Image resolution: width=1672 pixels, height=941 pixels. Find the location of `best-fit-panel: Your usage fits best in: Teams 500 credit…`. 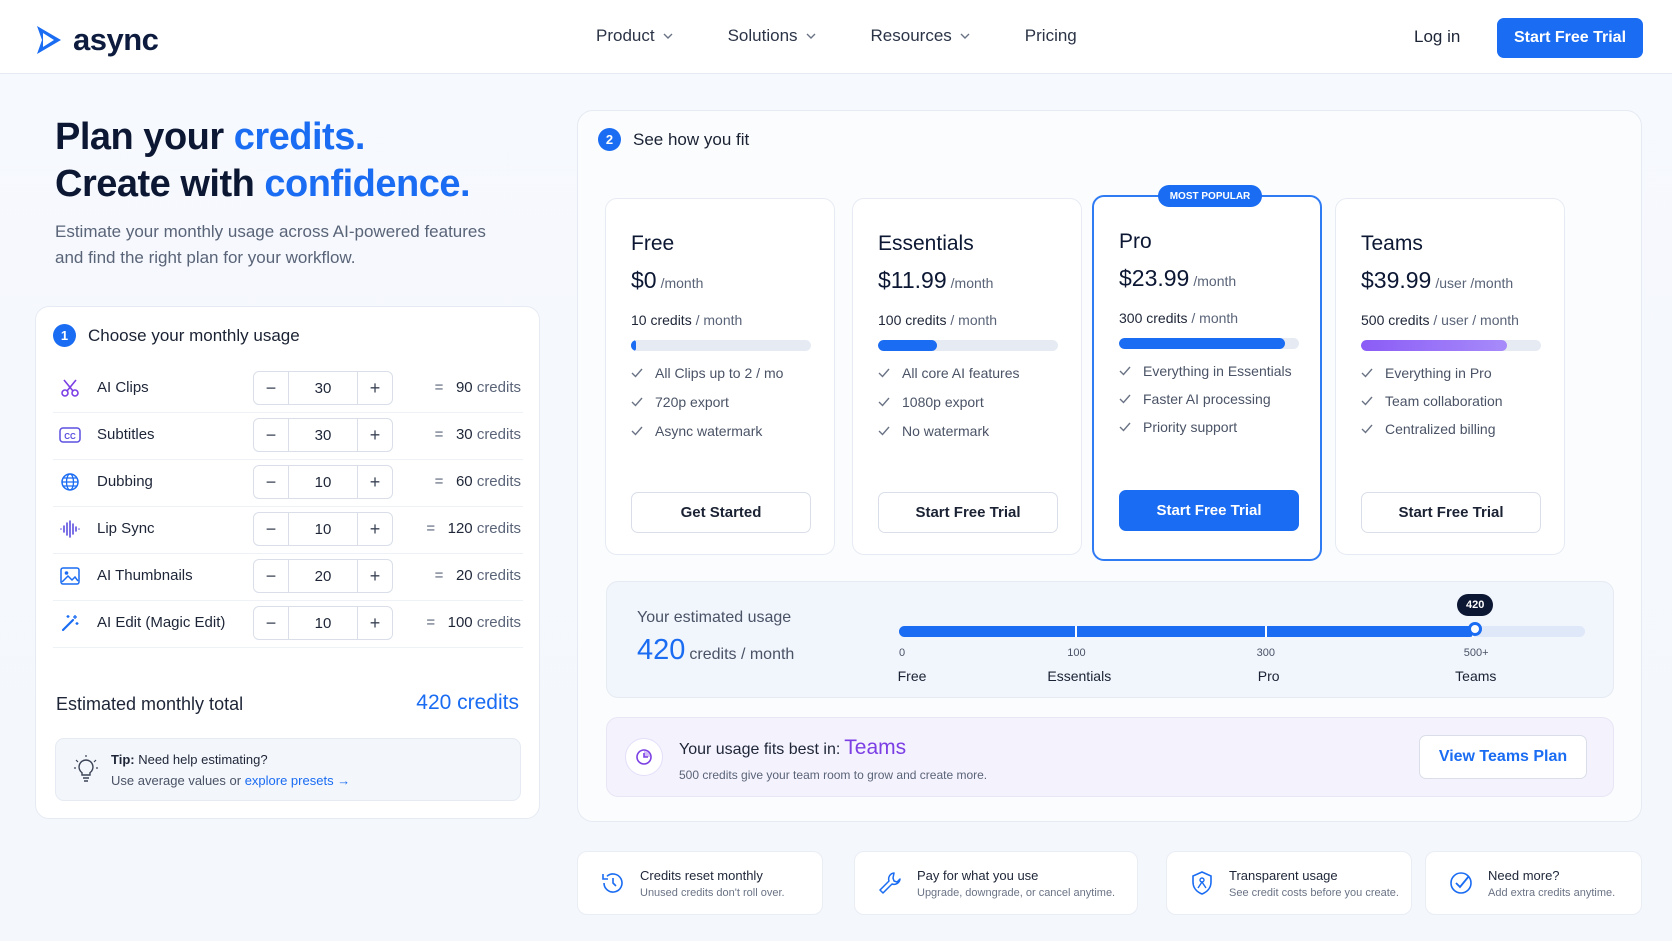

best-fit-panel: Your usage fits best in: Teams 500 credit… is located at coordinates (1110, 757).